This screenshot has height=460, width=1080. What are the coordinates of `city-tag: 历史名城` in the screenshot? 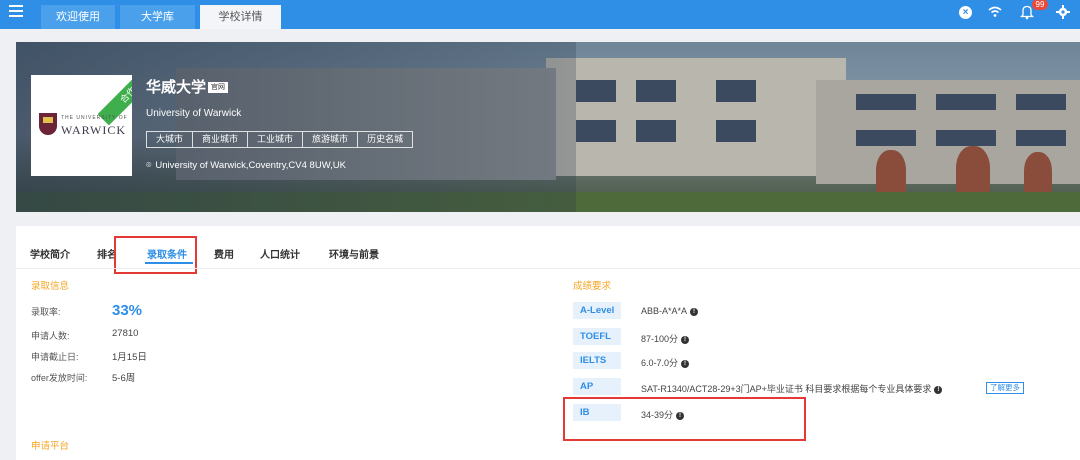 It's located at (385, 139).